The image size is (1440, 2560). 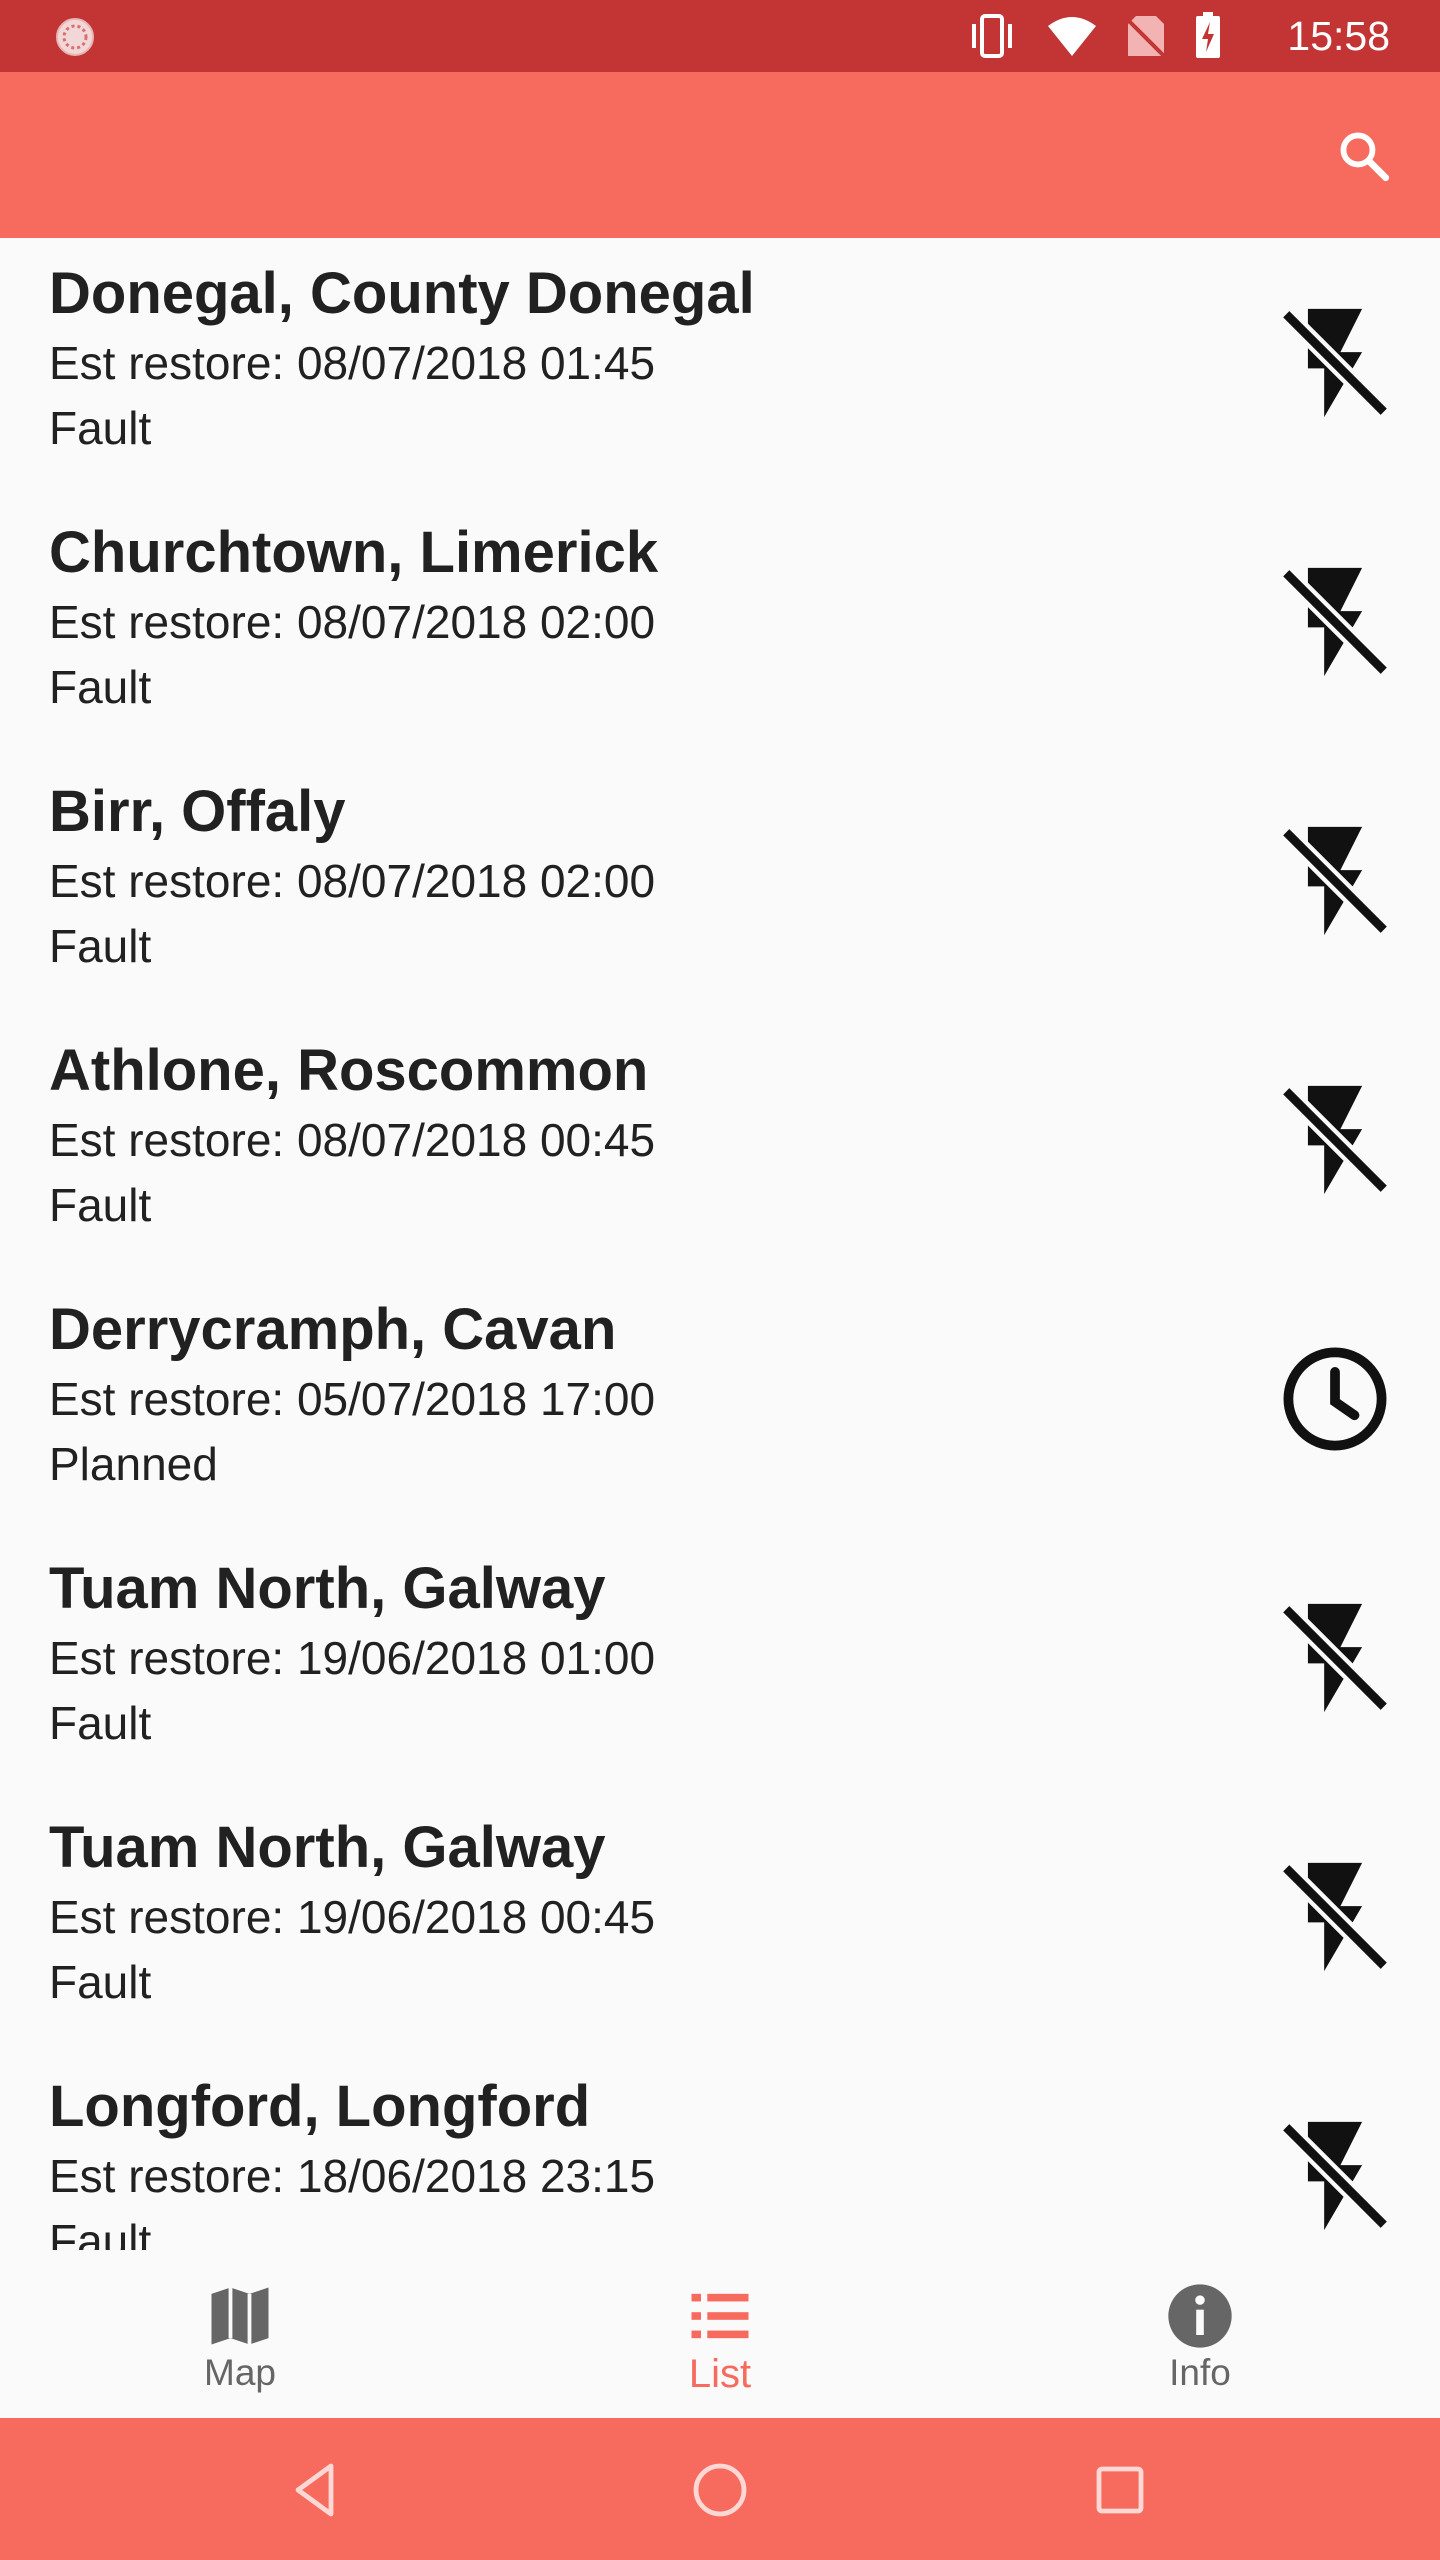 I want to click on nav-item-info: Info, so click(x=1200, y=2334).